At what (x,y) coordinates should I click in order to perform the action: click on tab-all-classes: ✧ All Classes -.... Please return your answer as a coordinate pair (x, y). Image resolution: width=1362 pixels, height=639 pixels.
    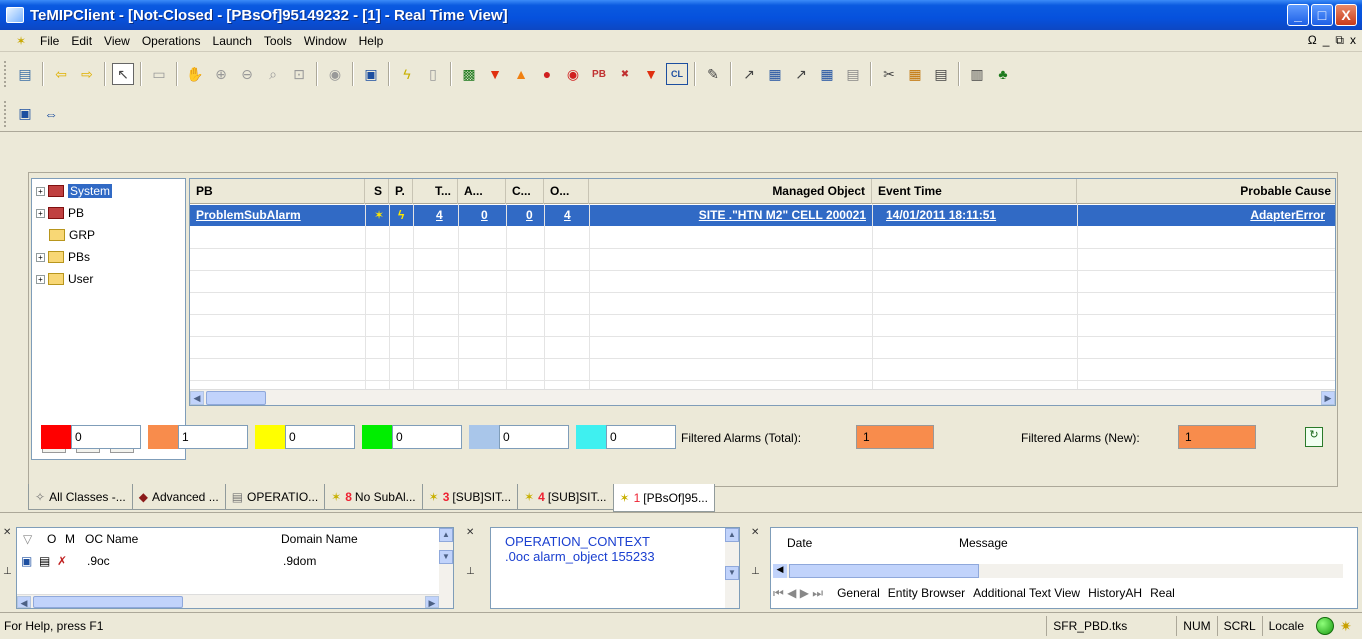
    Looking at the image, I should click on (80, 497).